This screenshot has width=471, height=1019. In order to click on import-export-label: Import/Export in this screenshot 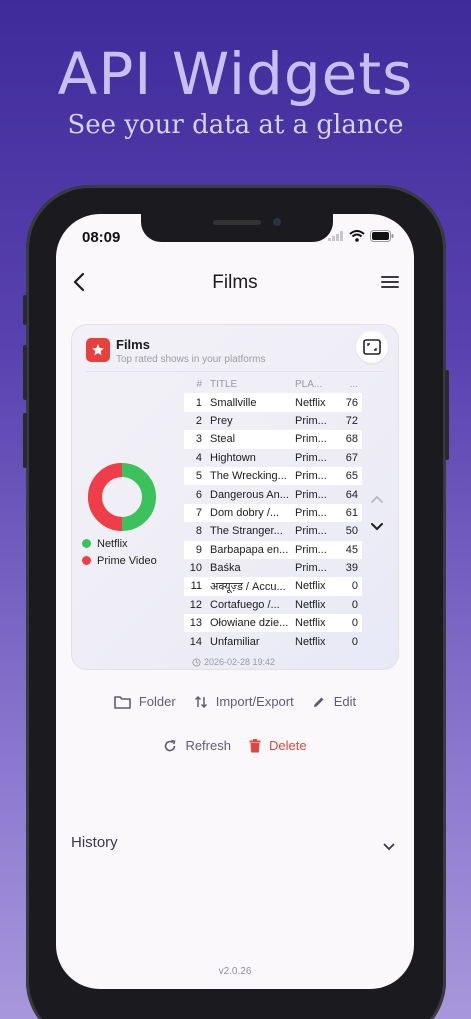, I will do `click(254, 701)`.